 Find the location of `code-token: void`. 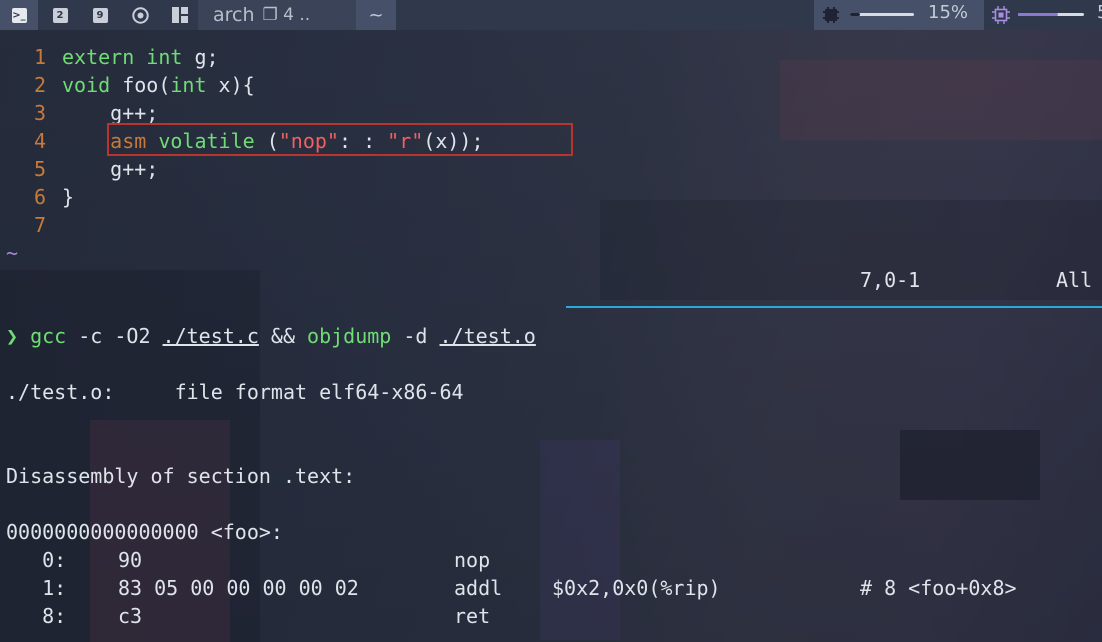

code-token: void is located at coordinates (86, 85).